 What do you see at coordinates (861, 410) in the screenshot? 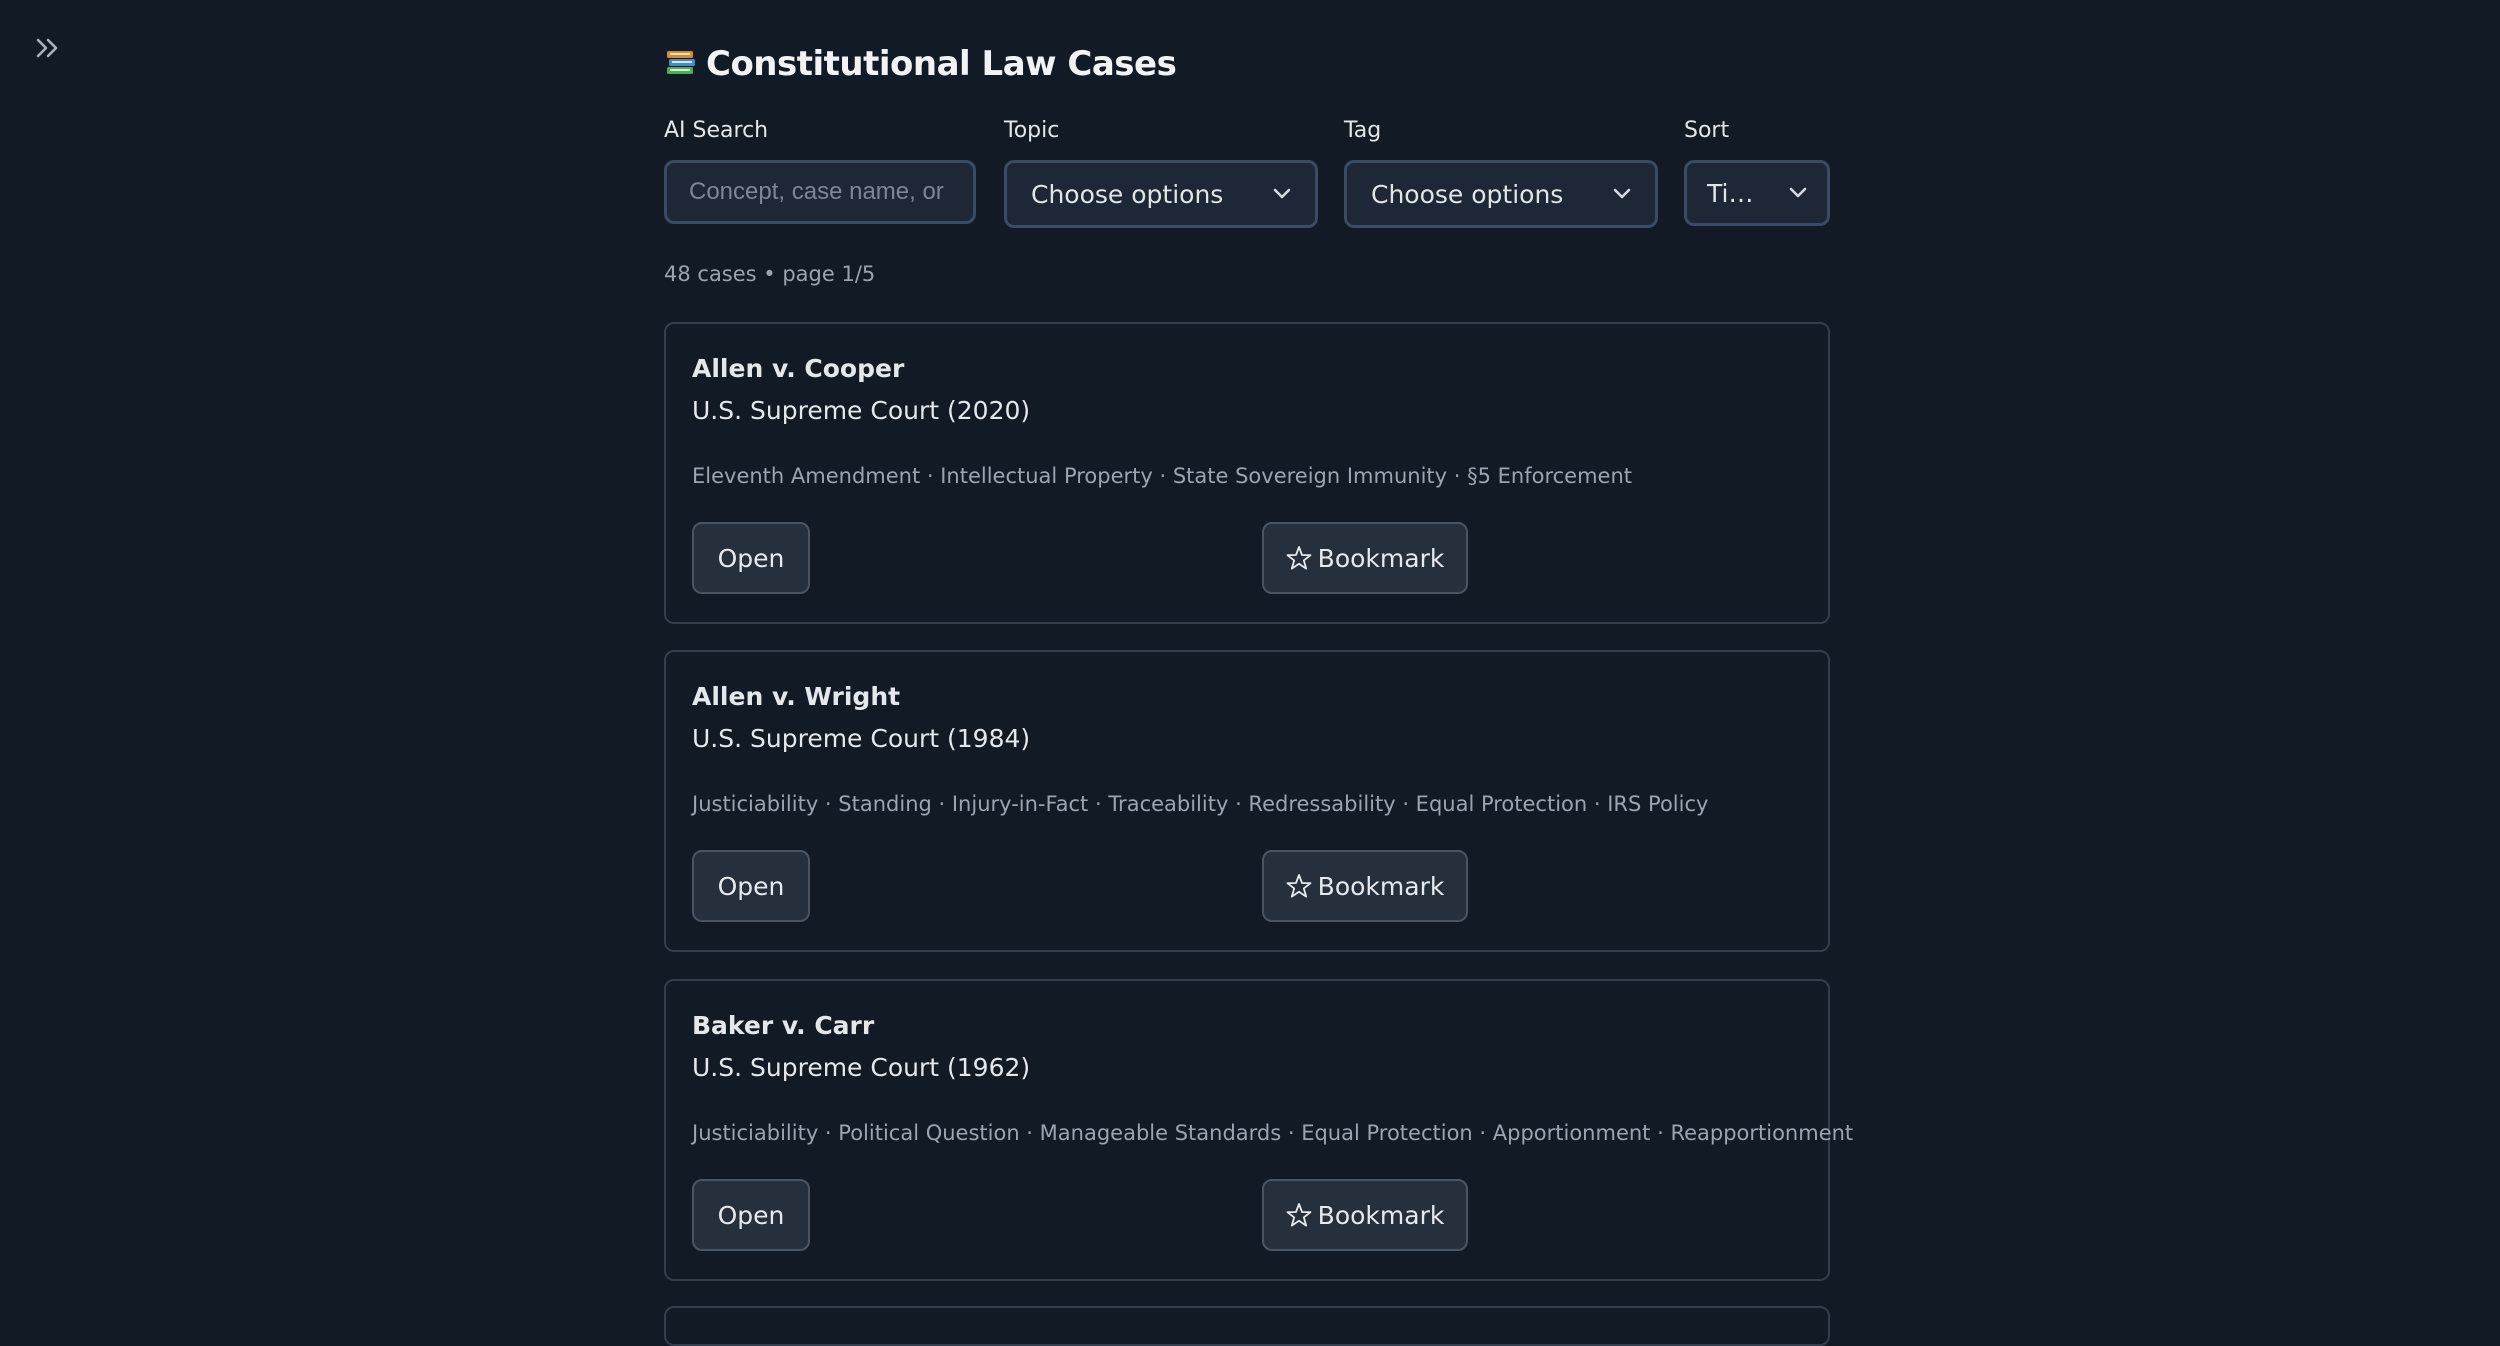
I see `case-court: U.S. Supreme Court (2020)` at bounding box center [861, 410].